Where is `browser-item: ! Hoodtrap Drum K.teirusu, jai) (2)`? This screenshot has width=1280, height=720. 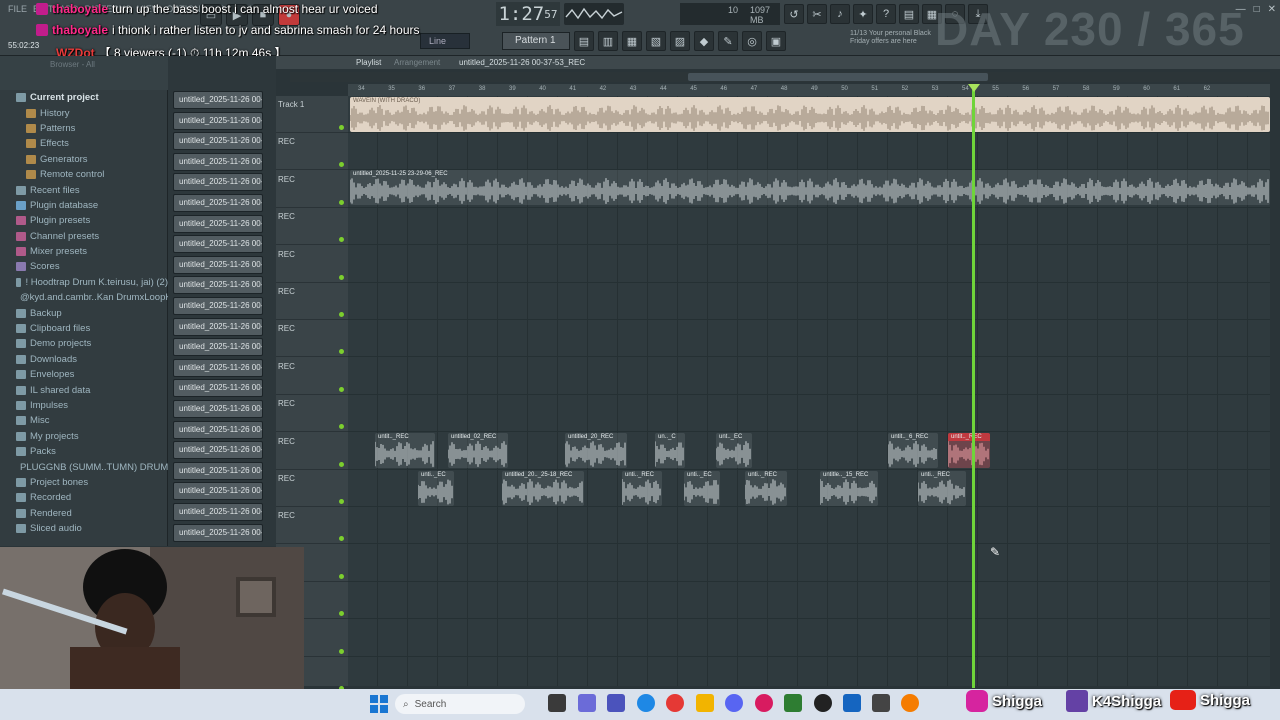
browser-item: ! Hoodtrap Drum K.teirusu, jai) (2) is located at coordinates (84, 282).